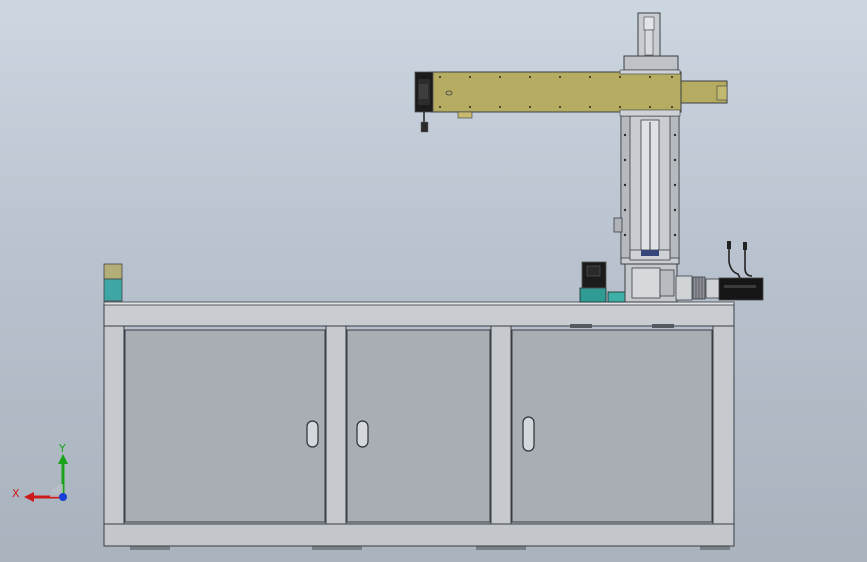  I want to click on container-left, so click(113, 282).